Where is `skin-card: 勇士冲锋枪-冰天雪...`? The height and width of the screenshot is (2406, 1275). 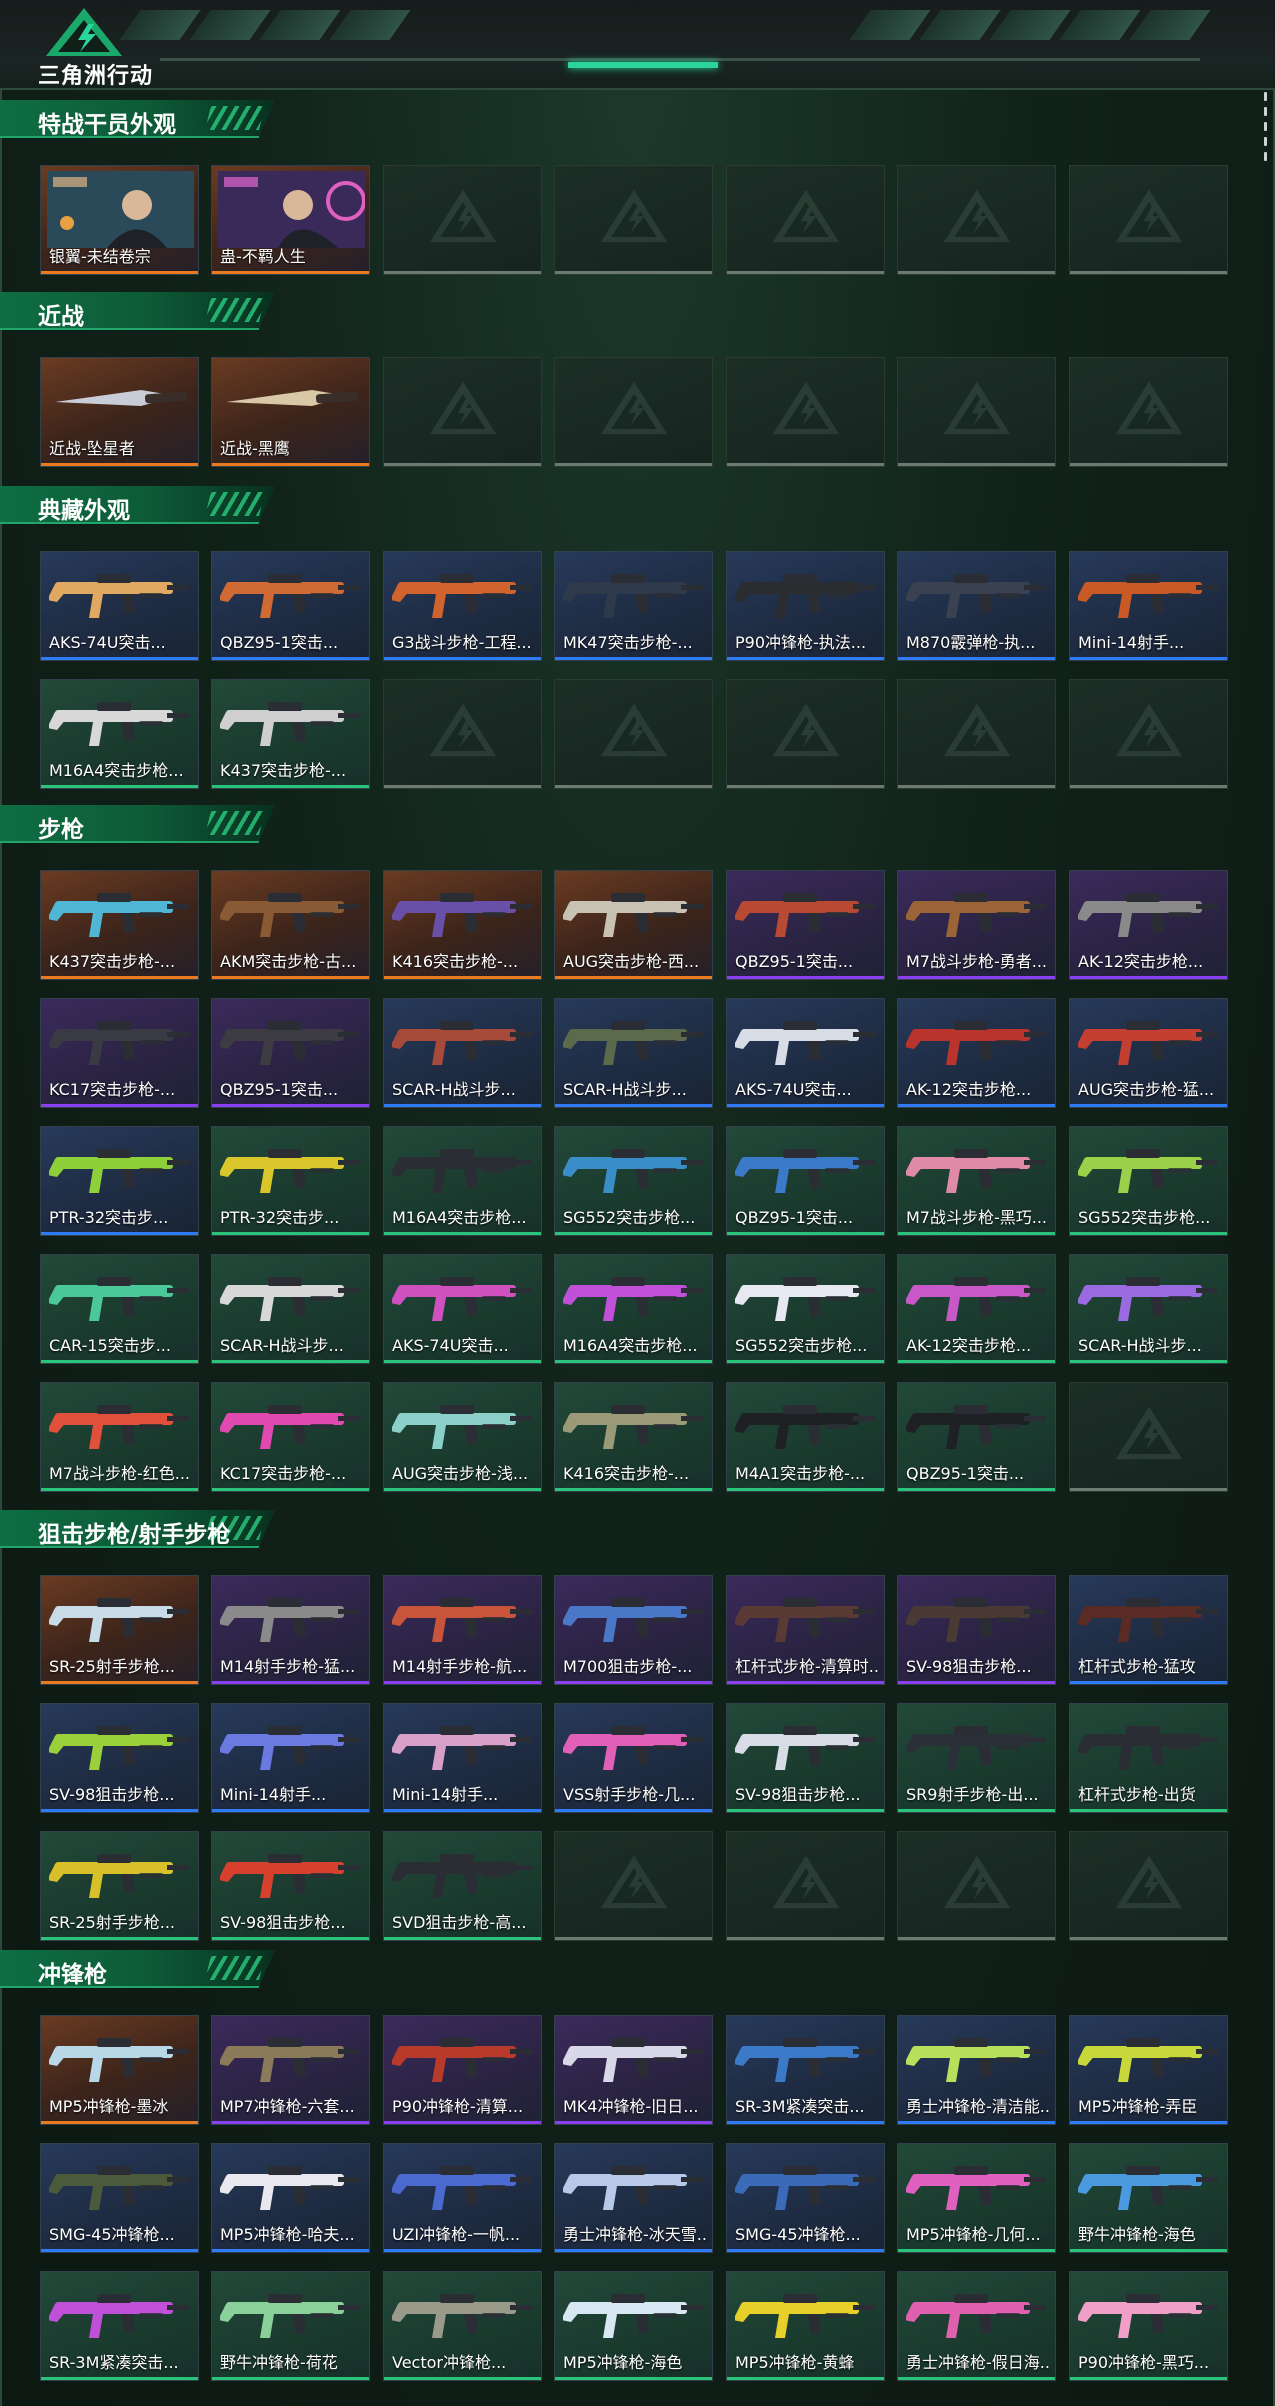 skin-card: 勇士冲锋枪-冰天雪... is located at coordinates (633, 2198).